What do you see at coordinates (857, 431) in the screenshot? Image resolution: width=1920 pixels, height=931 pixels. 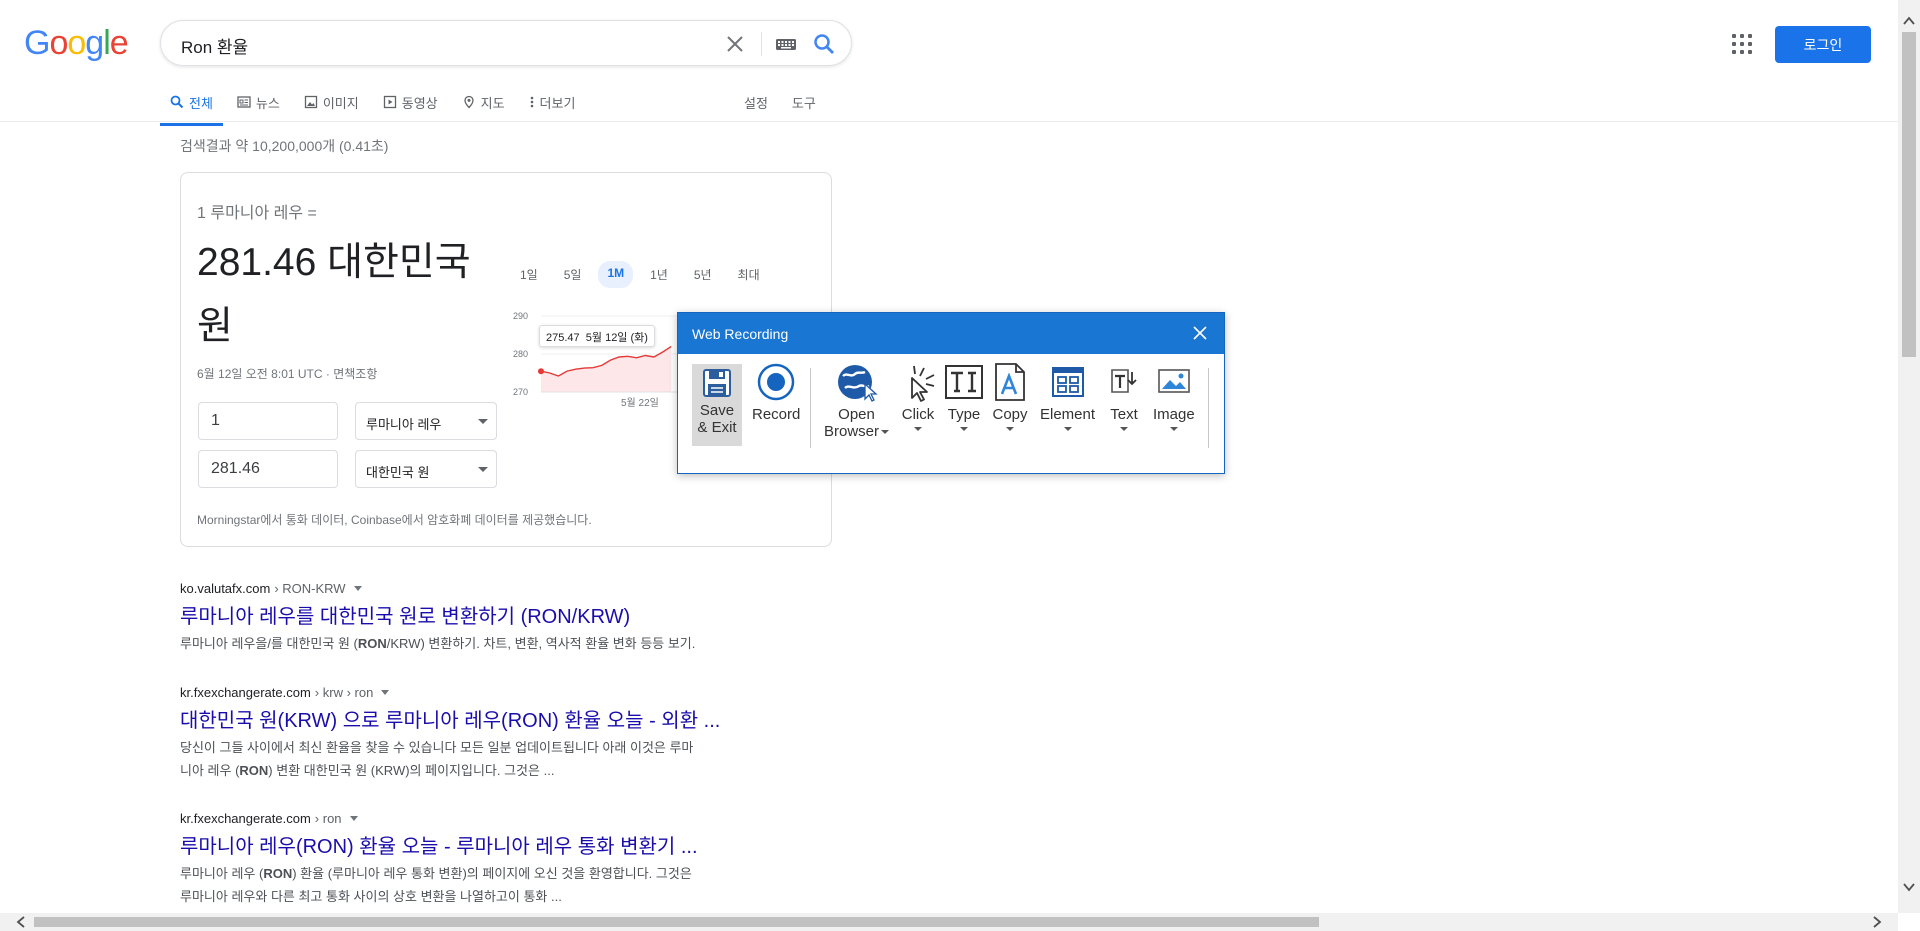 I see `open-label-2: Browser` at bounding box center [857, 431].